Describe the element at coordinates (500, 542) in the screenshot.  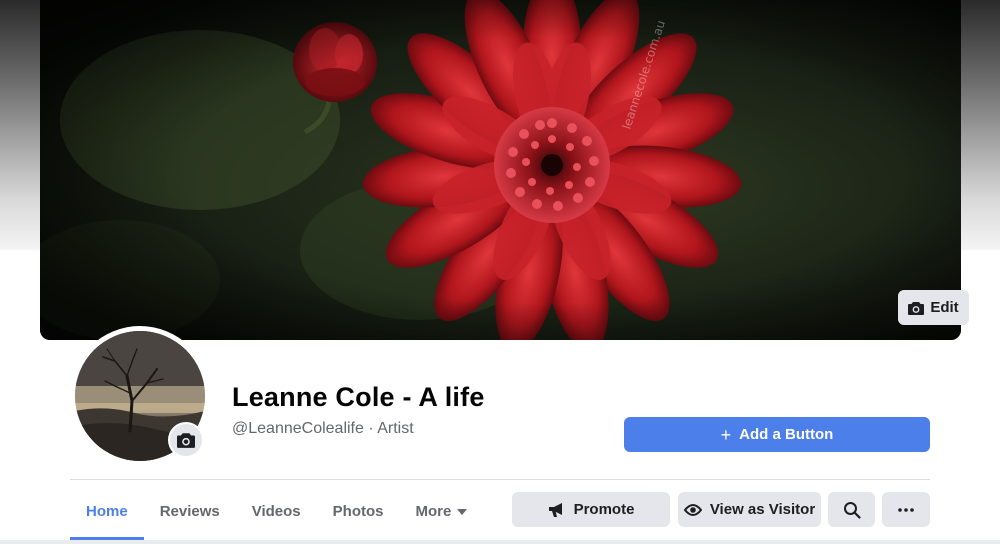
I see `bottom-divider` at that location.